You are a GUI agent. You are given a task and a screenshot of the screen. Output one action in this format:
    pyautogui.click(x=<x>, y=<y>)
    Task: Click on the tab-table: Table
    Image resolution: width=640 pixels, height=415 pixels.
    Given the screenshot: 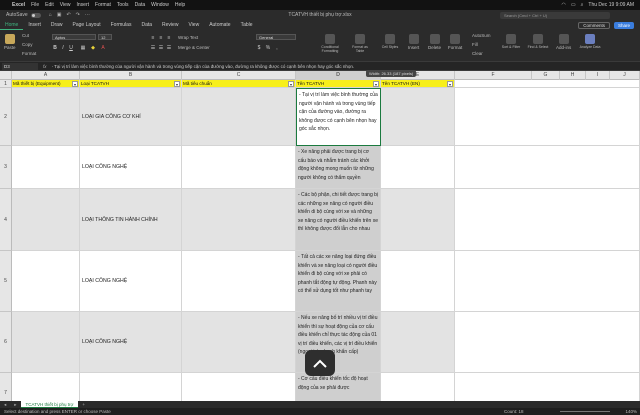 What is the action you would take?
    pyautogui.click(x=247, y=25)
    